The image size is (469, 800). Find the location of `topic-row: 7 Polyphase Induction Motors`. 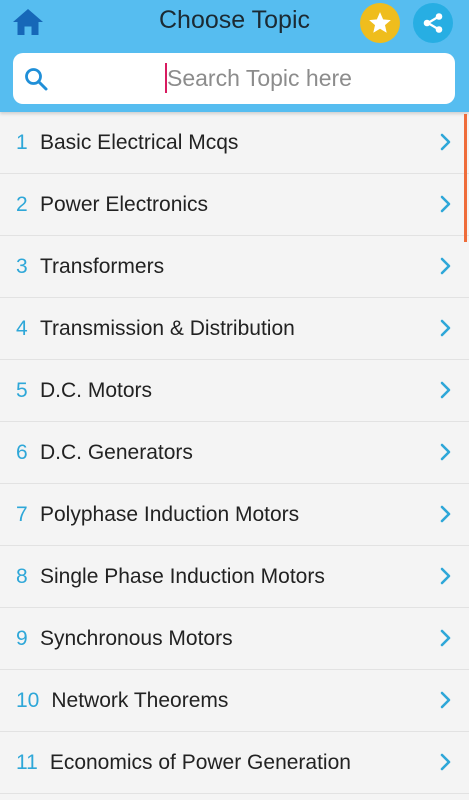

topic-row: 7 Polyphase Induction Motors is located at coordinates (234, 515).